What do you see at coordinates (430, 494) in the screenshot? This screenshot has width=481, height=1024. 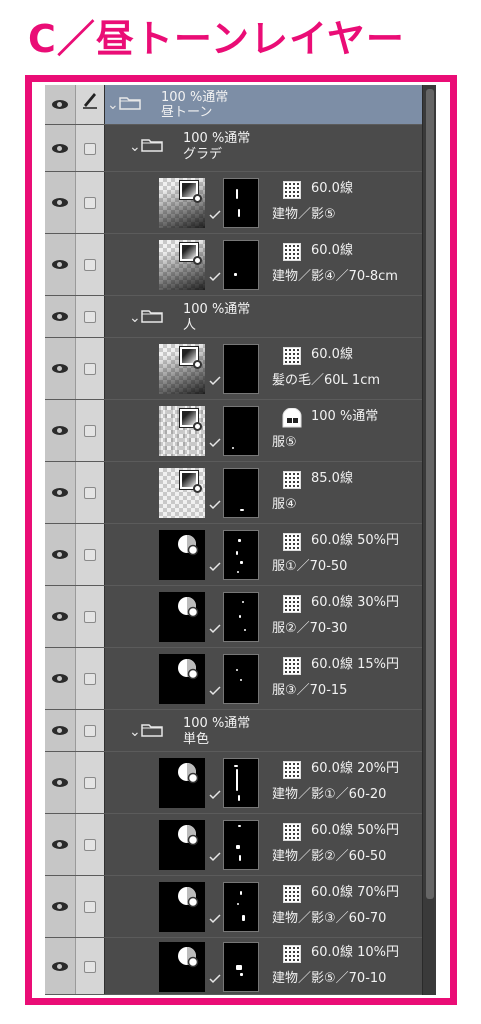 I see `scroll-thumb` at bounding box center [430, 494].